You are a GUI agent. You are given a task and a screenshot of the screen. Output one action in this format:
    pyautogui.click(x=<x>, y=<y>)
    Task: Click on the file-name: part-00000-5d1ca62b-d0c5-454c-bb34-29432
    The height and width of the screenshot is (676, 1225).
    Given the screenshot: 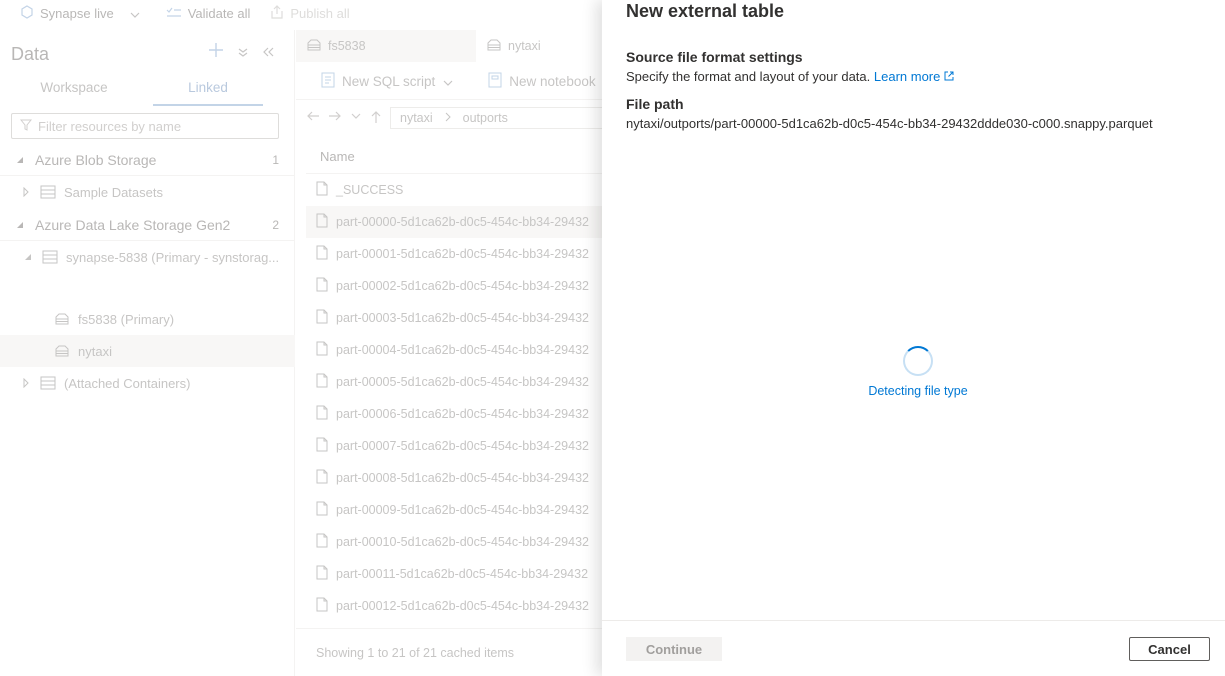 What is the action you would take?
    pyautogui.click(x=462, y=222)
    